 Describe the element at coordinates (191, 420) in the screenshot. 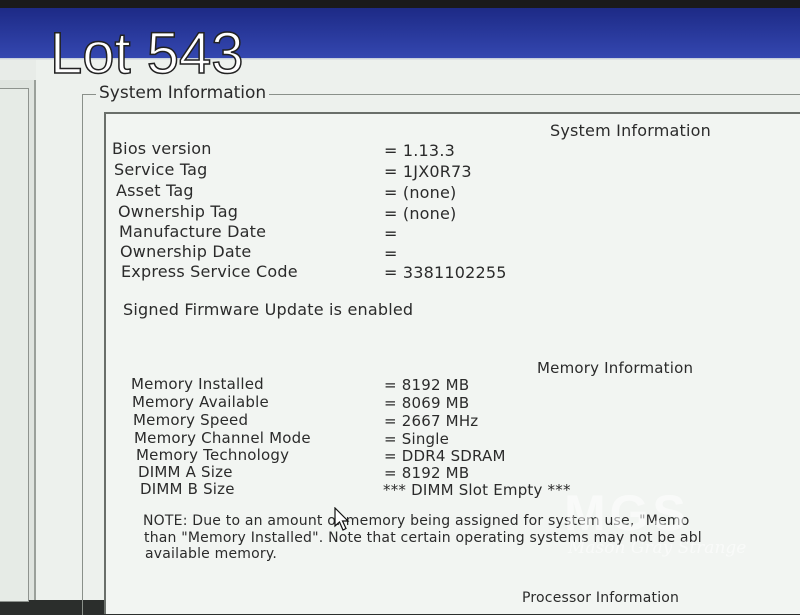

I see `memory-speed-label: Memory Speed` at that location.